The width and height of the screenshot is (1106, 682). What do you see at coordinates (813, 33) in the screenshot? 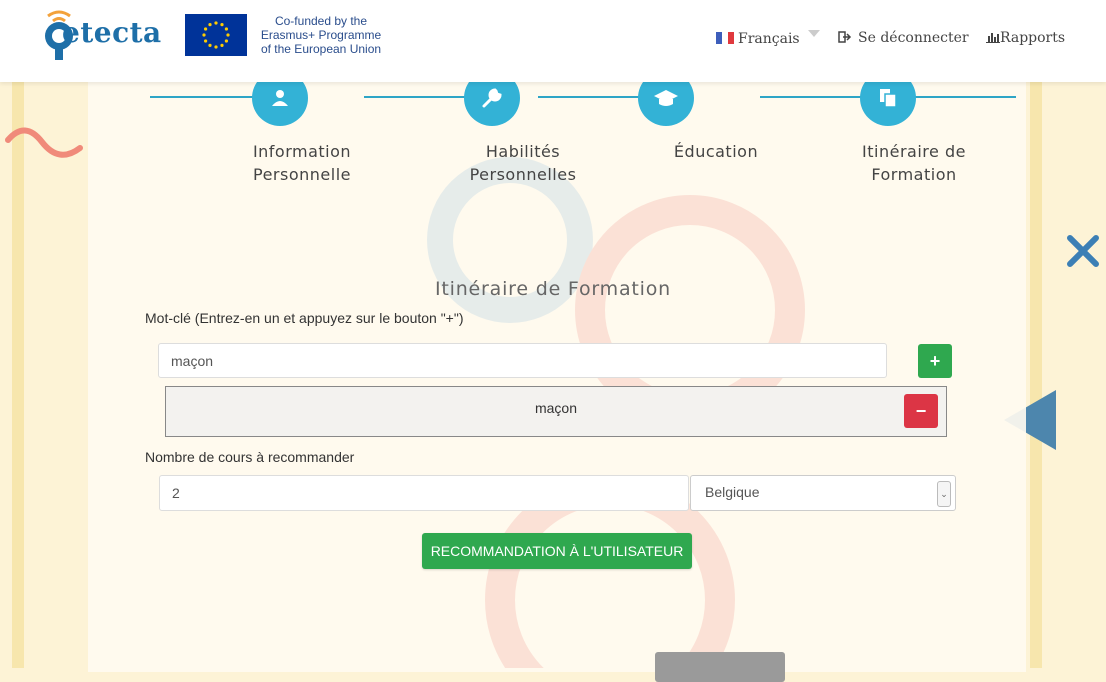
I see `chevron-down-icon` at bounding box center [813, 33].